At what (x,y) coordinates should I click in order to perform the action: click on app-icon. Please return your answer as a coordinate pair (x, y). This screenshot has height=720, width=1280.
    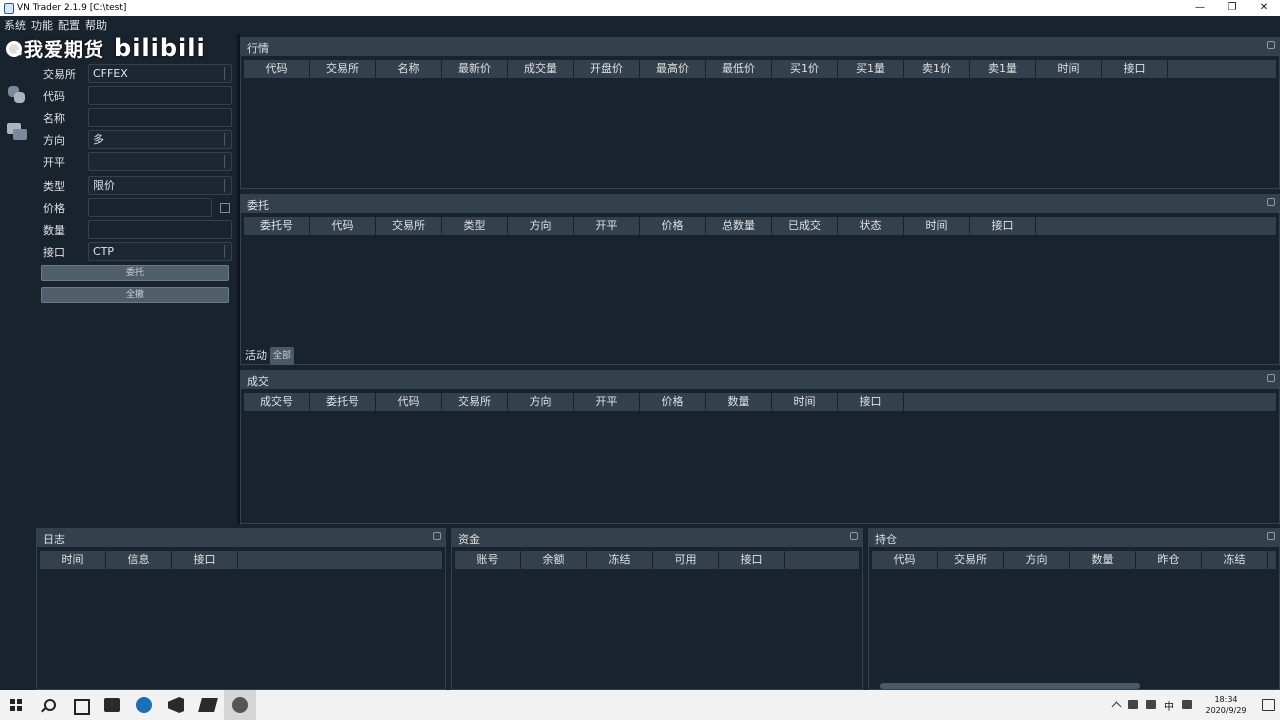
    Looking at the image, I should click on (8, 8).